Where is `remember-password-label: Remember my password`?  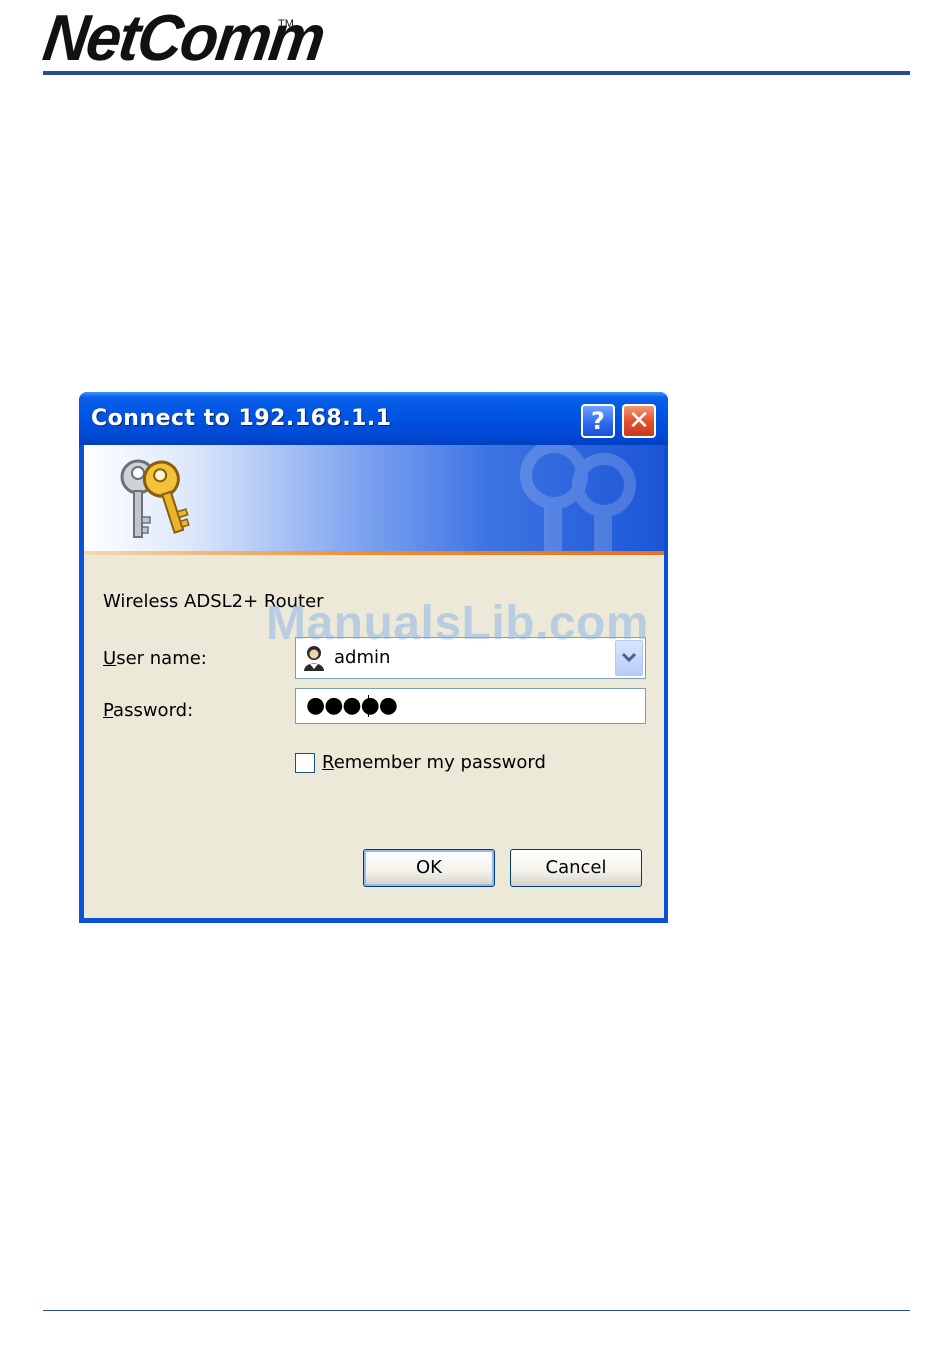 remember-password-label: Remember my password is located at coordinates (434, 762).